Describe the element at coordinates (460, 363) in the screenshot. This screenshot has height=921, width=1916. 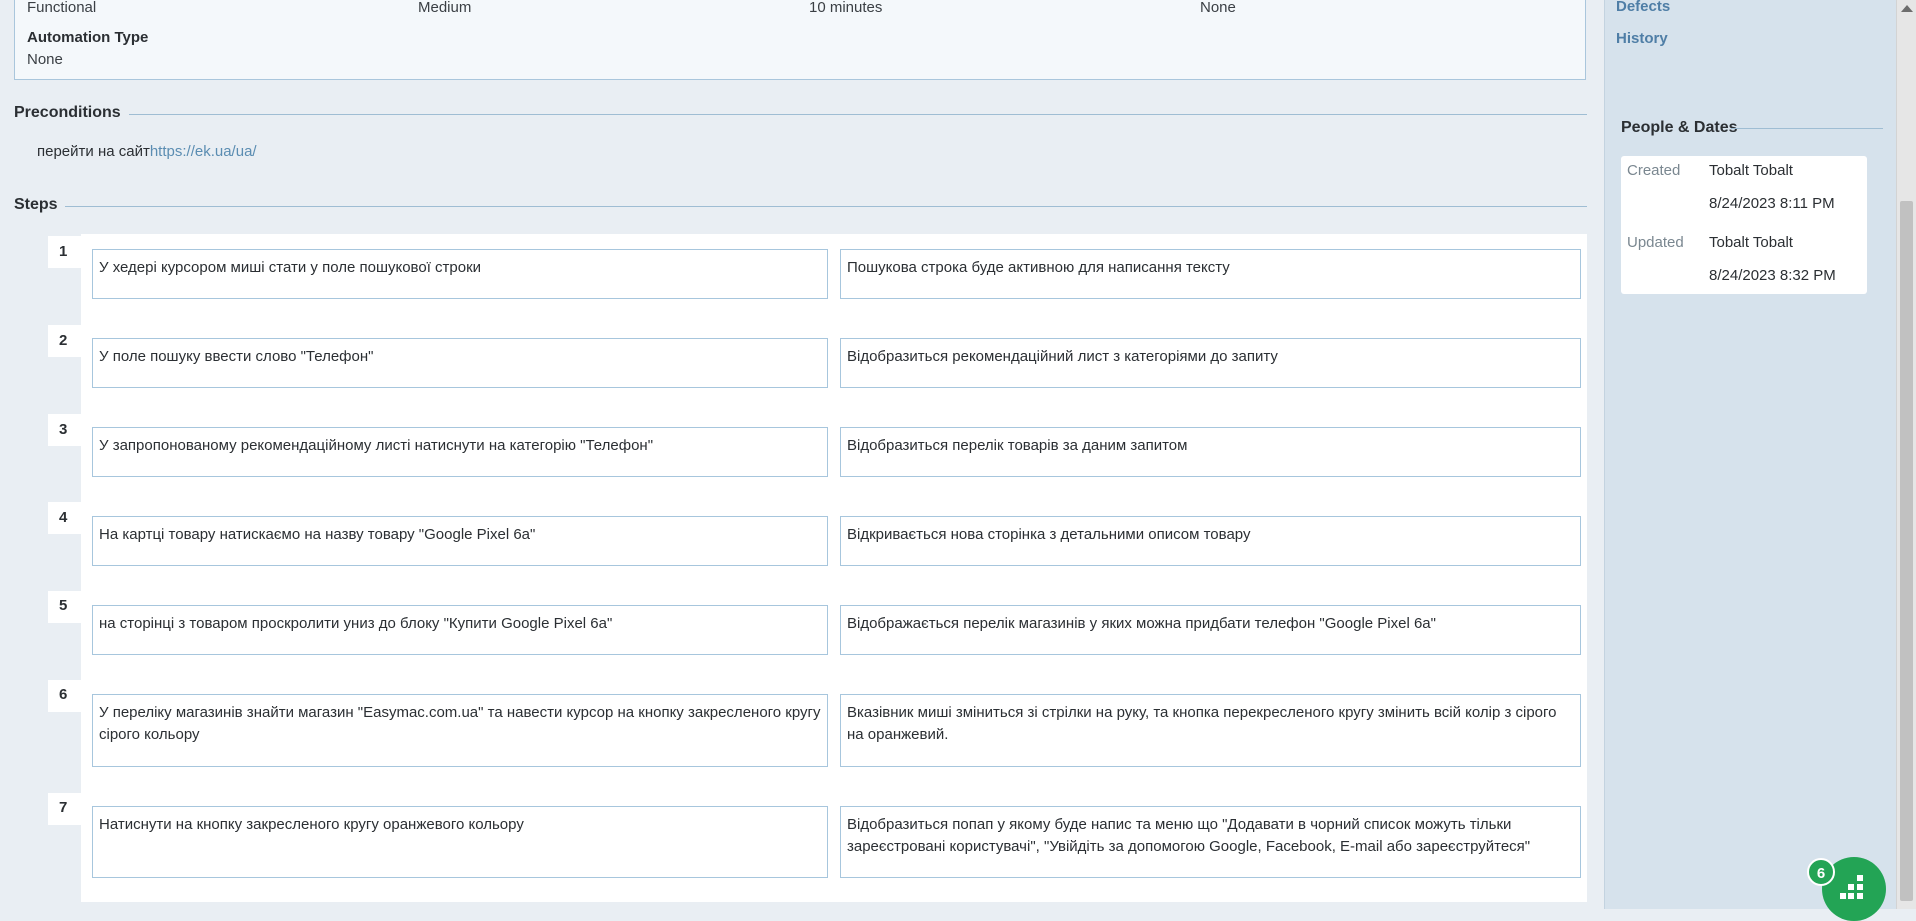
I see `step-action: У поле пошуку ввести слово "Телефон"` at that location.